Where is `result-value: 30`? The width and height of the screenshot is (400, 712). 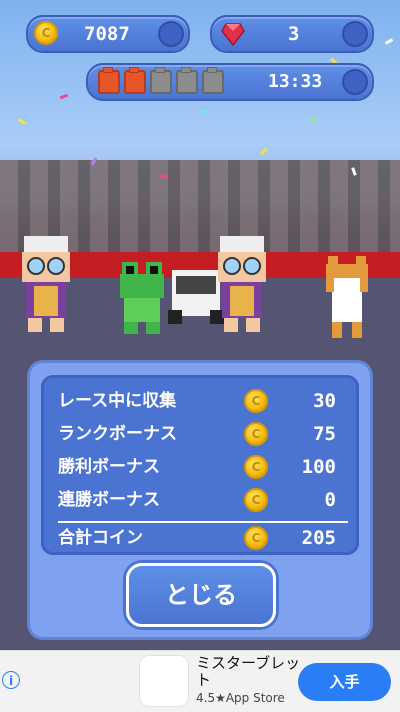 result-value: 30 is located at coordinates (324, 401).